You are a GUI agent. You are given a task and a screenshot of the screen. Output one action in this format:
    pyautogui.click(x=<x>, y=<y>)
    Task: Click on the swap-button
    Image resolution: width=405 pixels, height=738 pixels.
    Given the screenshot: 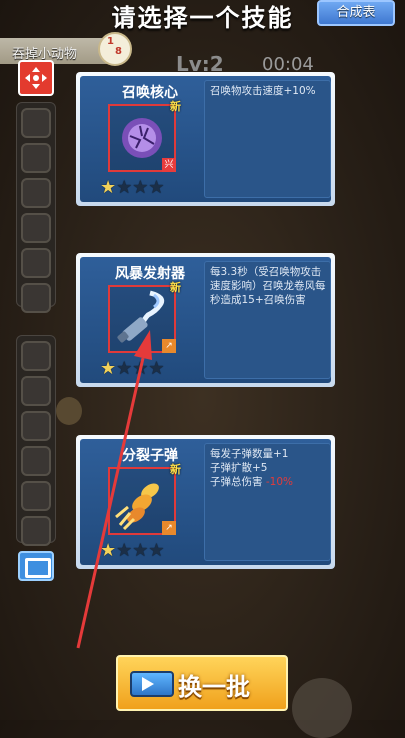 What is the action you would take?
    pyautogui.click(x=36, y=566)
    